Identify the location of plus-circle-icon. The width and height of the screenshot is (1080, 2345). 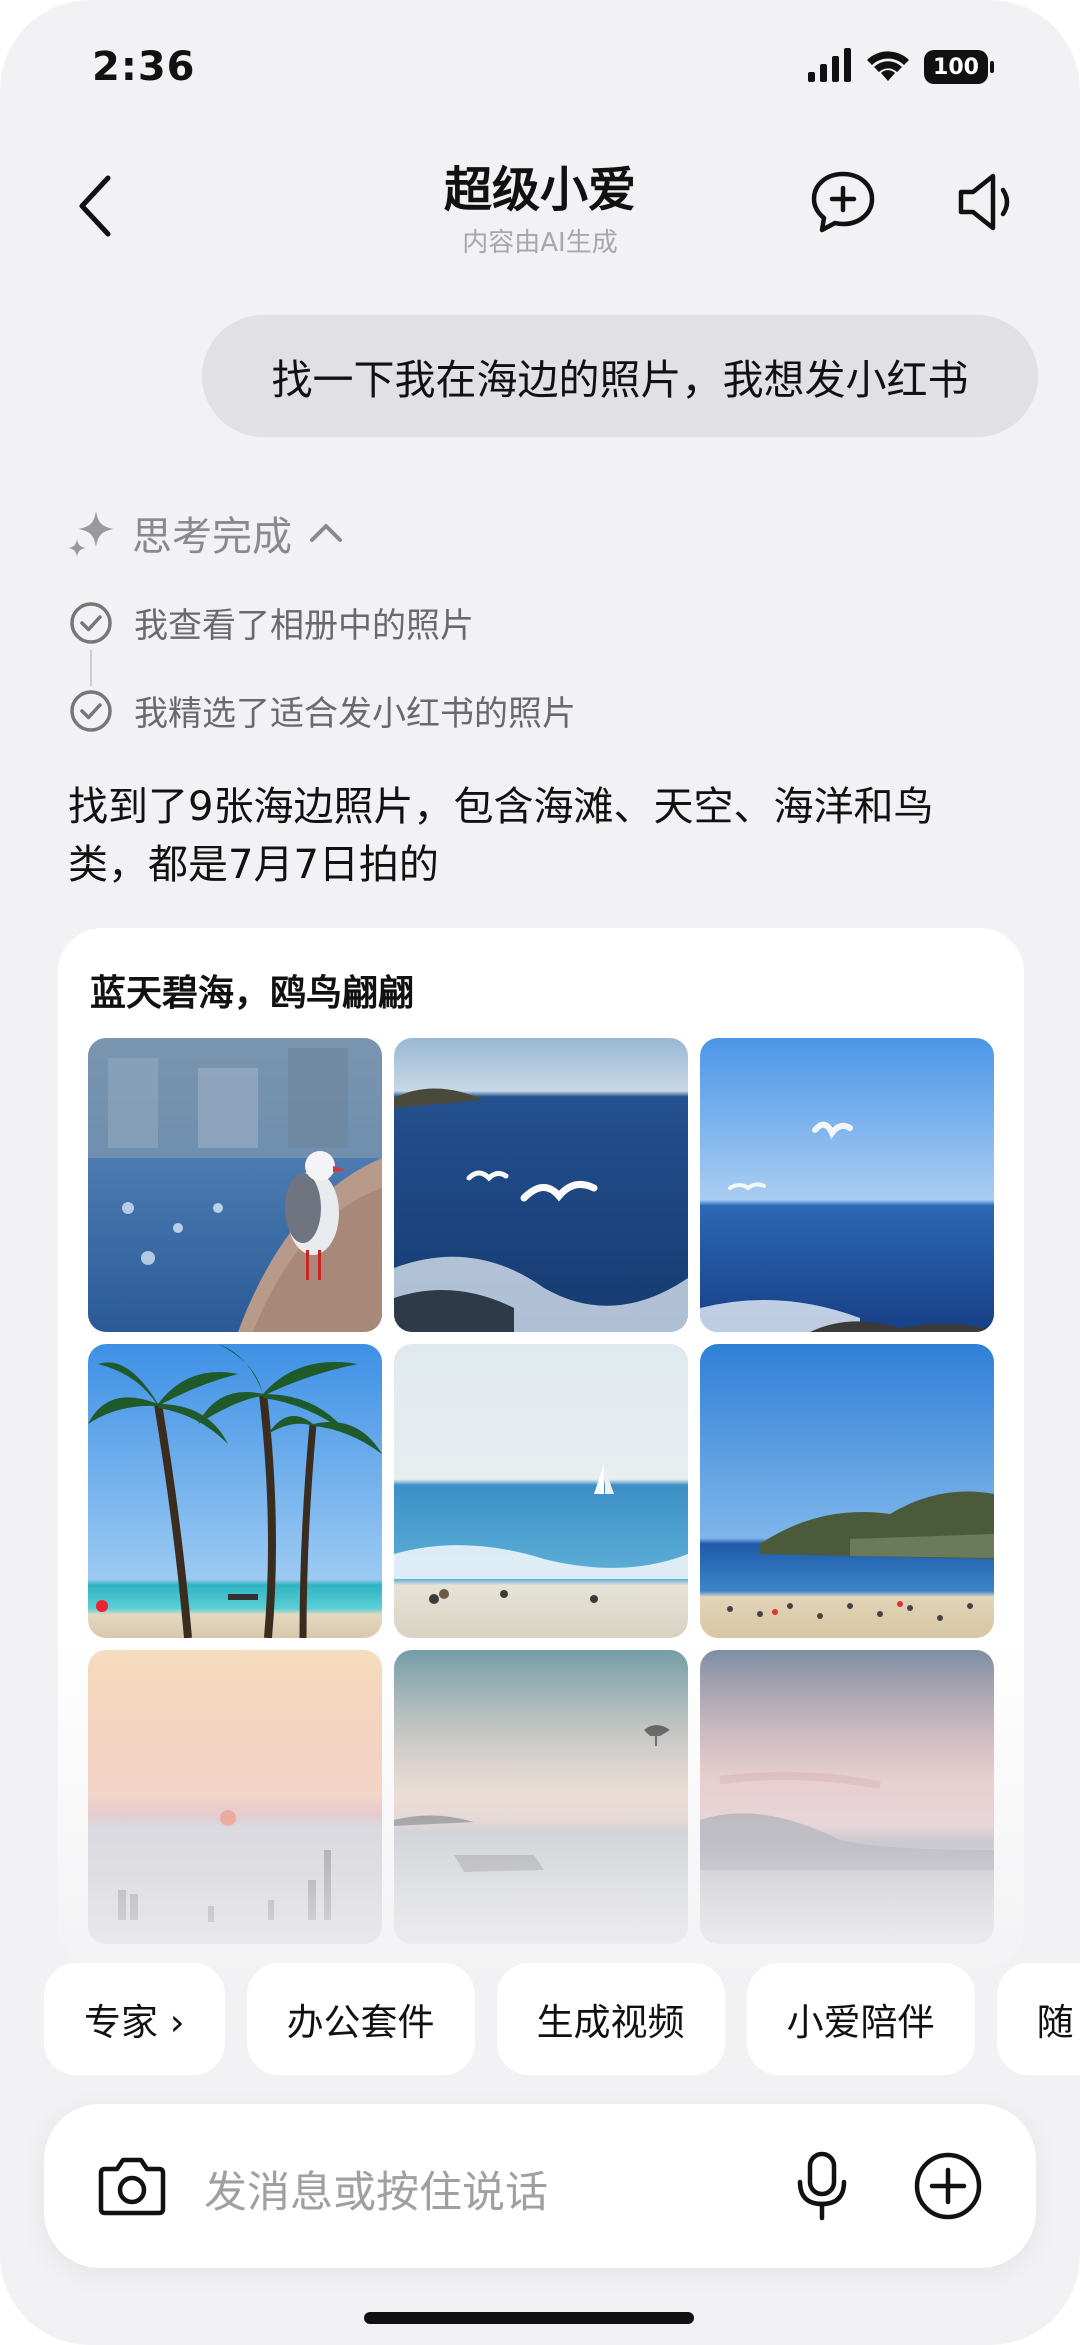
(948, 2186).